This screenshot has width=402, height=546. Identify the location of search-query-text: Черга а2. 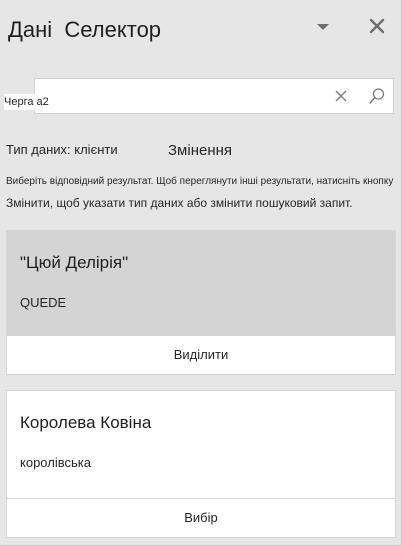
(27, 102).